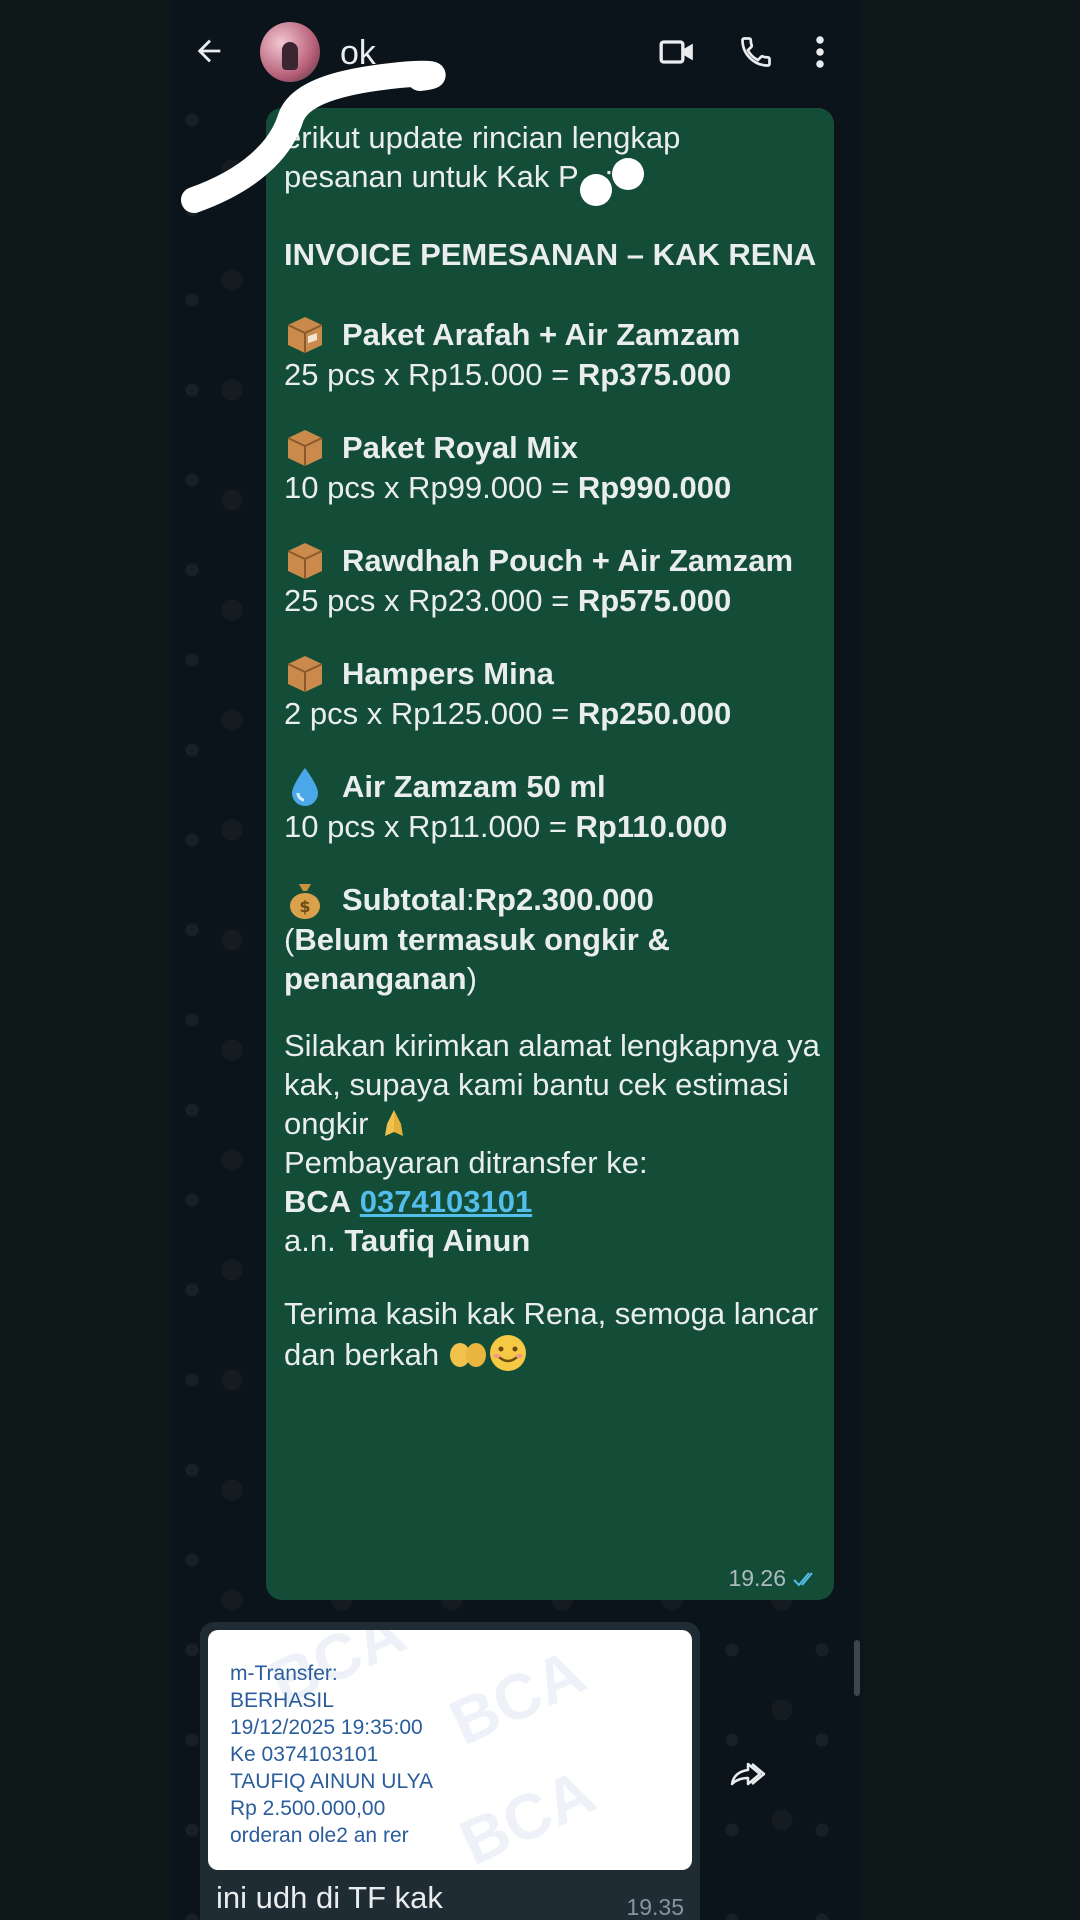 The image size is (1080, 1920). I want to click on note-close: ), so click(471, 978).